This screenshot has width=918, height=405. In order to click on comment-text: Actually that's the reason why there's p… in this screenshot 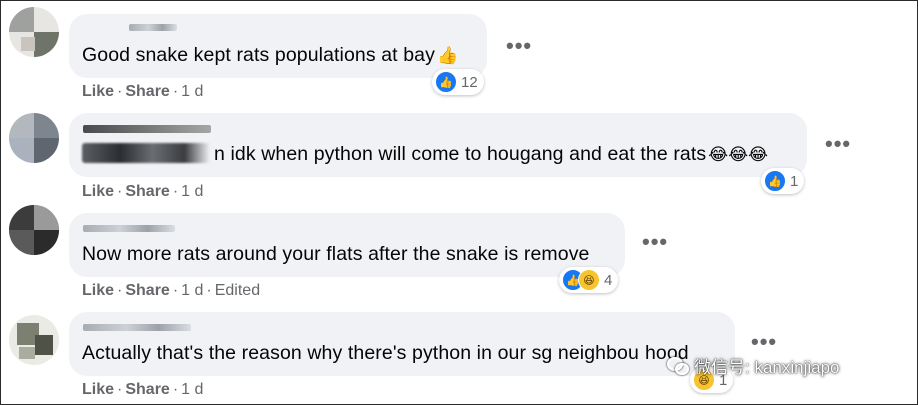, I will do `click(385, 353)`.